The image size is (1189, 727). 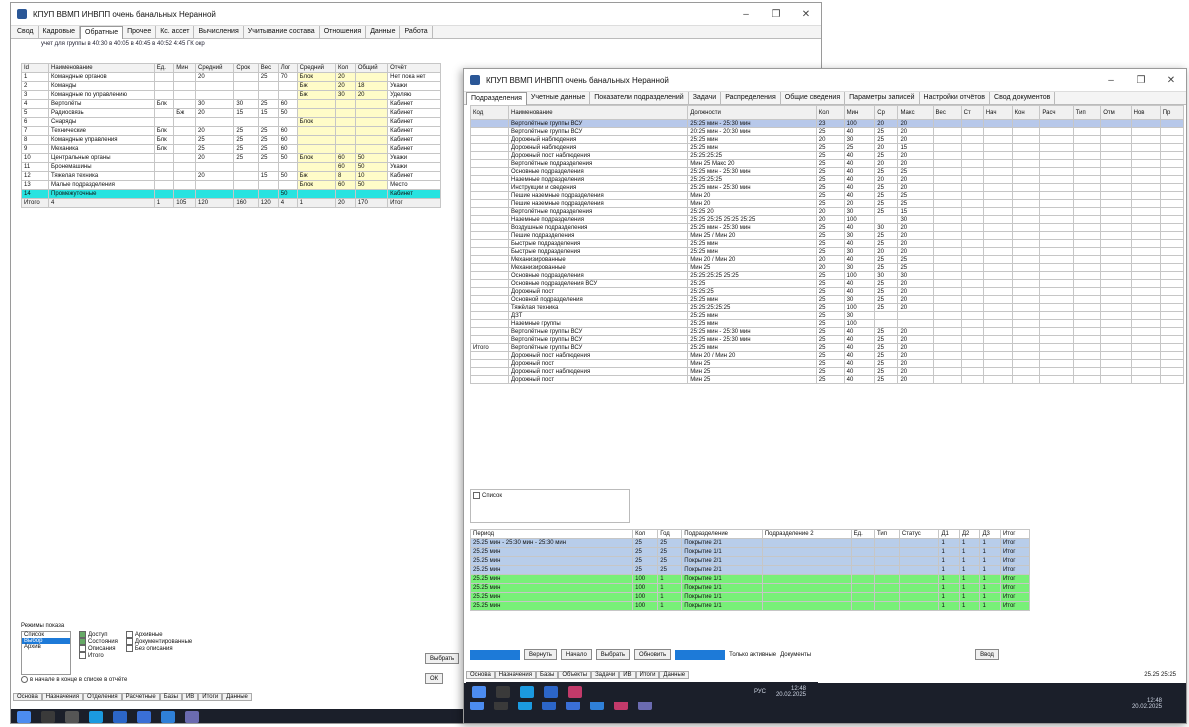 I want to click on table-row: 12 Тяжелая техника 20 15 50 Бж 8 10 Кабинет, so click(x=230, y=176).